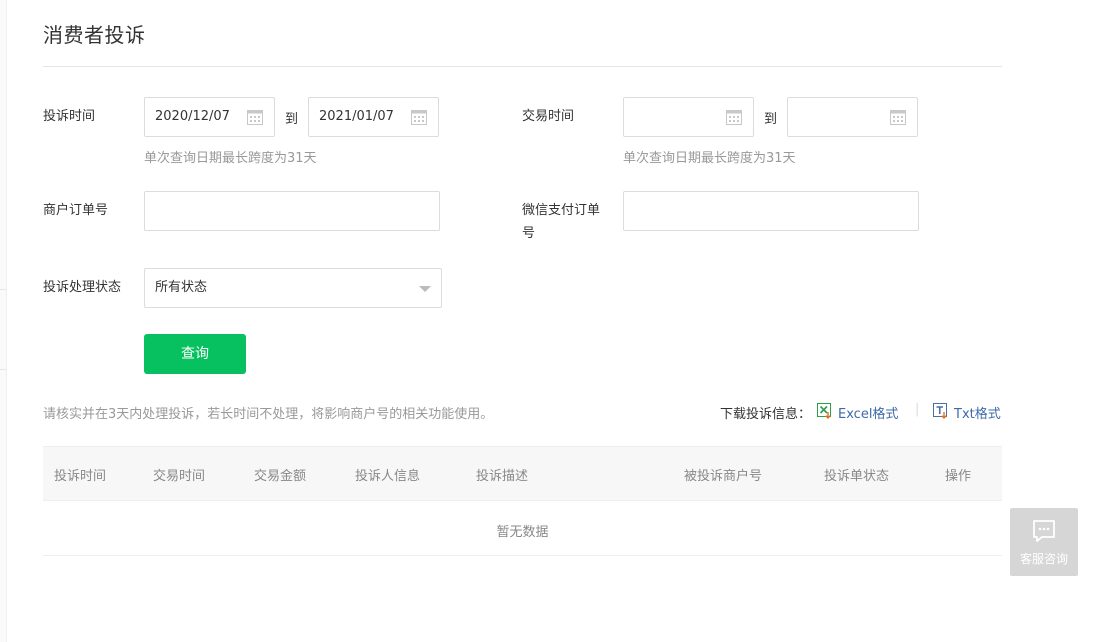 Image resolution: width=1102 pixels, height=642 pixels. What do you see at coordinates (82, 287) in the screenshot?
I see `status-label: 投诉处理状态` at bounding box center [82, 287].